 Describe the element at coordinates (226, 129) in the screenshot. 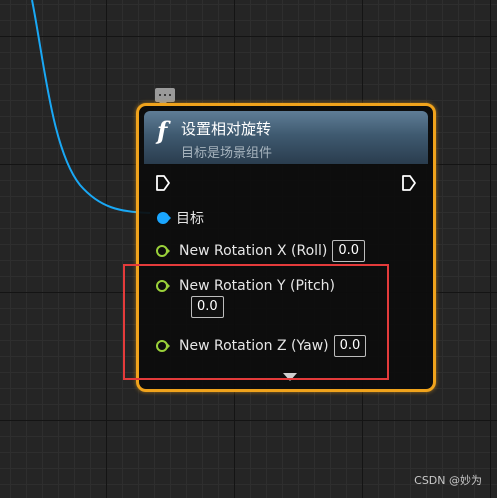

I see `node-title: 设置相对旋转` at that location.